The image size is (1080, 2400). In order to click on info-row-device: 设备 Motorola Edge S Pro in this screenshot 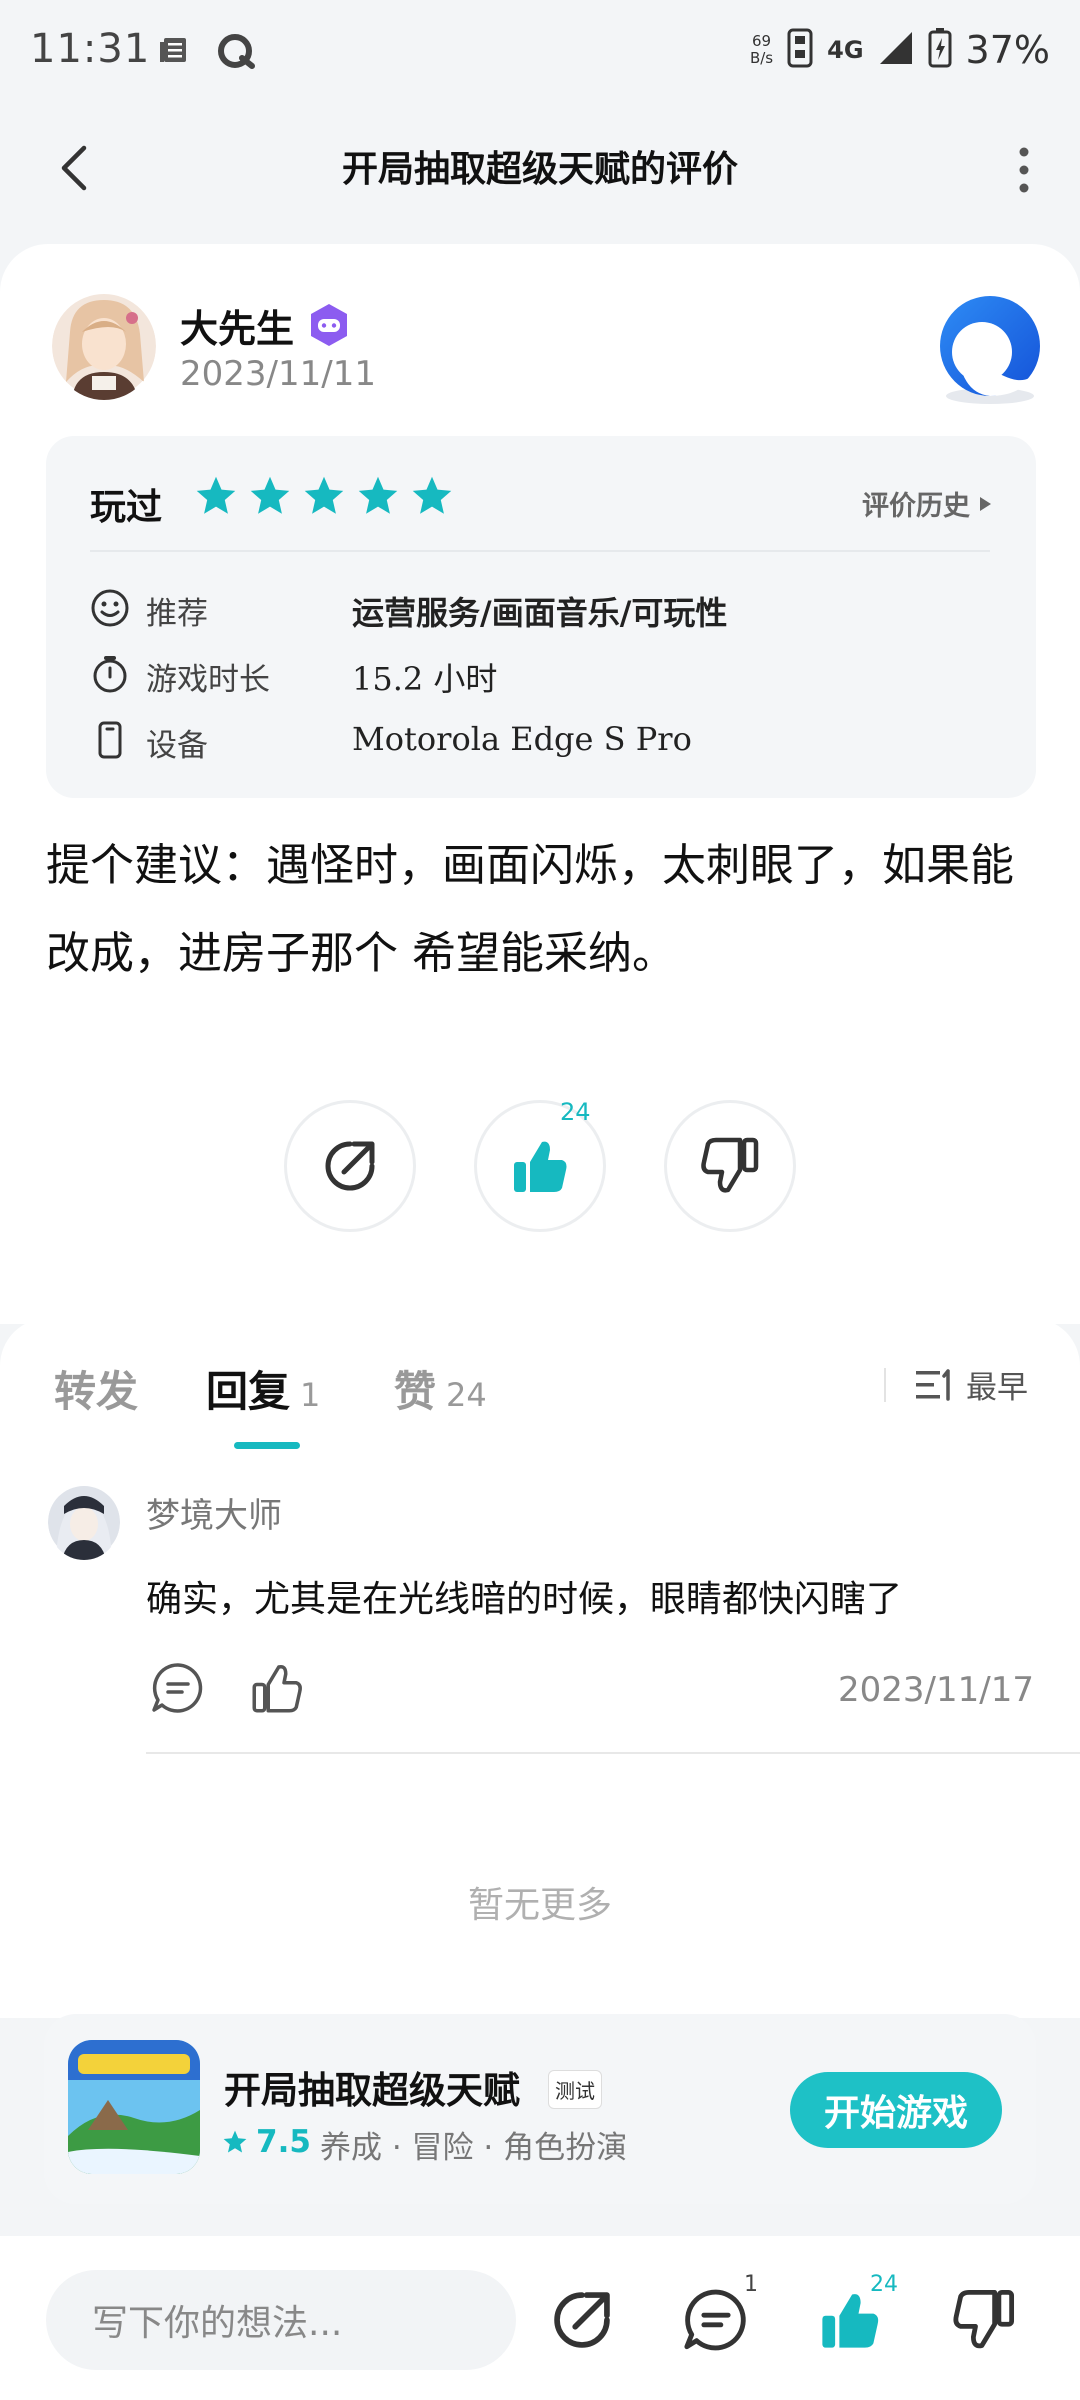, I will do `click(540, 742)`.